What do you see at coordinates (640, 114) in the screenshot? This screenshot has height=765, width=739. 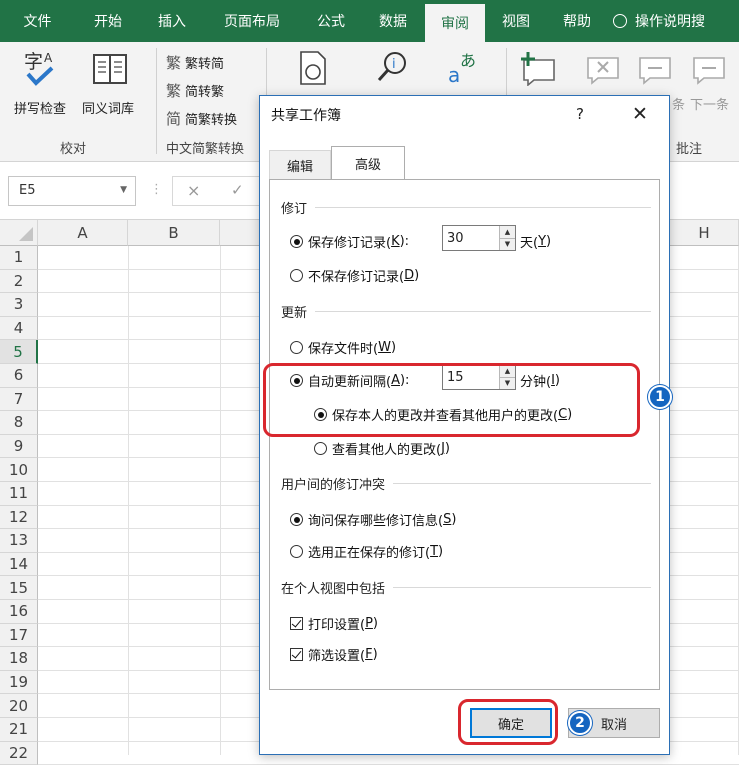 I see `close-icon: ✕` at bounding box center [640, 114].